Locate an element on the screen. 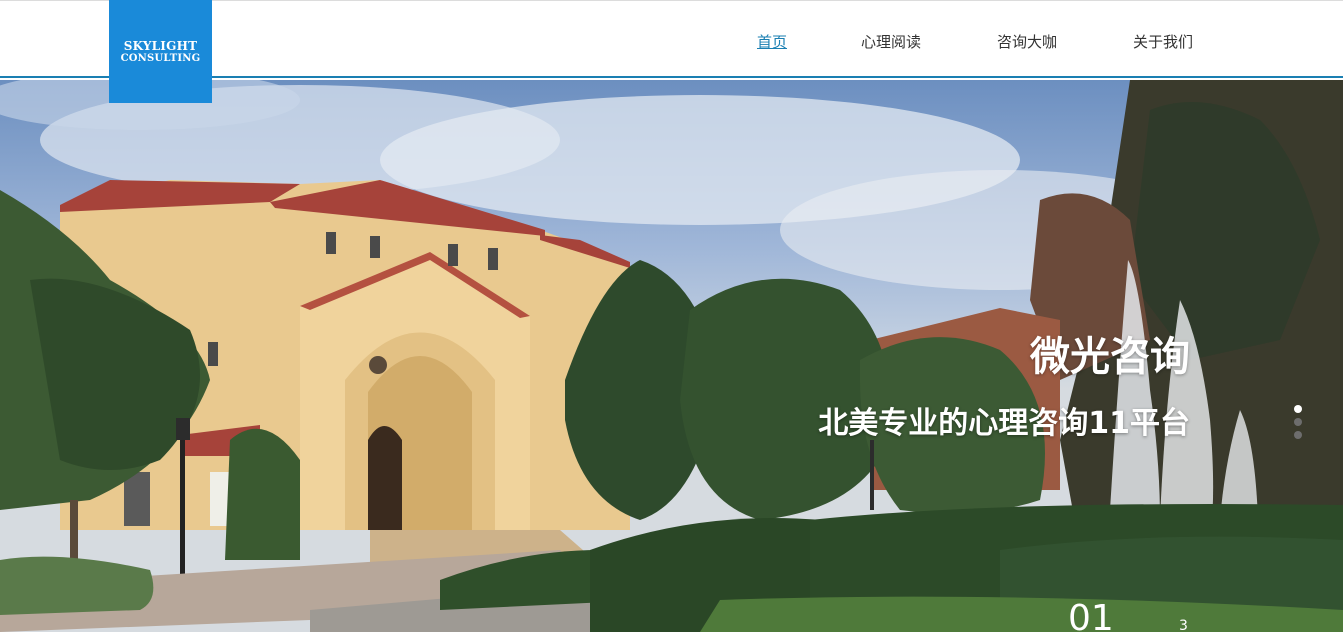 The height and width of the screenshot is (632, 1343). nav-item-psychology-reading: 心理阅读 is located at coordinates (891, 41).